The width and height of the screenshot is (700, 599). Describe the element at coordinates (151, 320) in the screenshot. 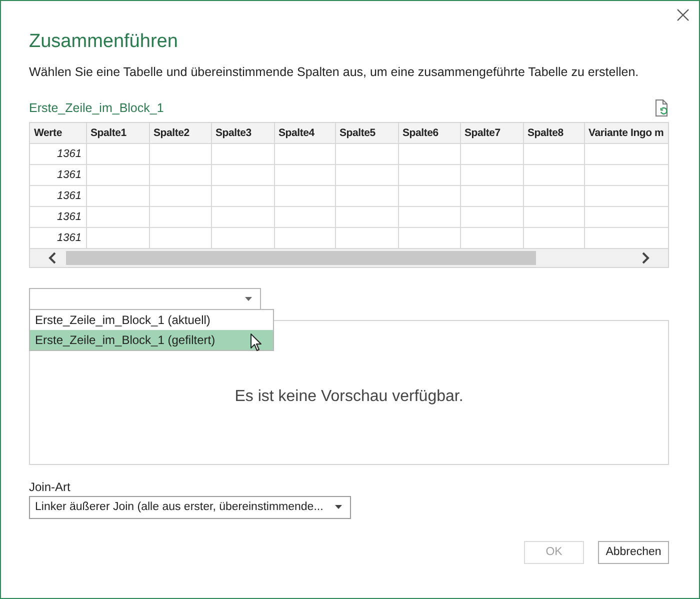

I see `dropdown-option: Erste_Zeile_im_Block_1 (aktuell)` at that location.